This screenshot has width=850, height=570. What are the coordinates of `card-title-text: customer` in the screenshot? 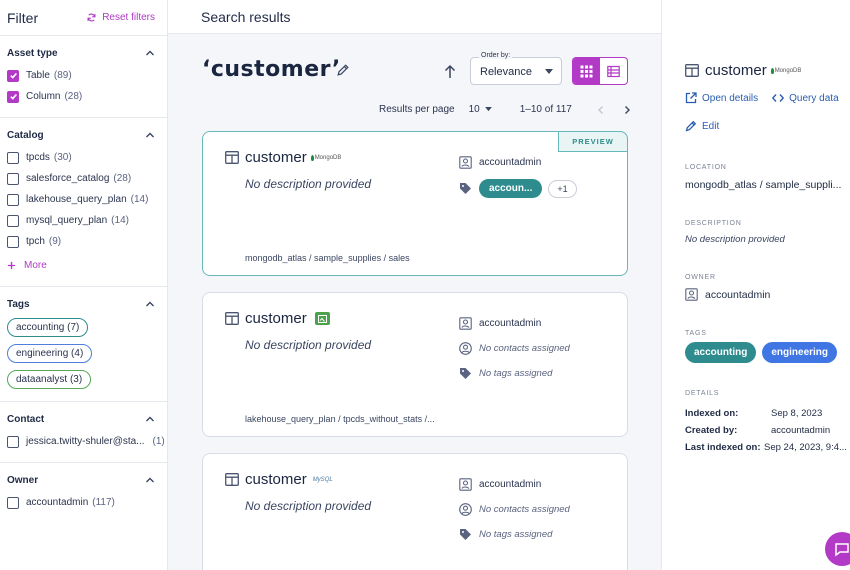 It's located at (276, 479).